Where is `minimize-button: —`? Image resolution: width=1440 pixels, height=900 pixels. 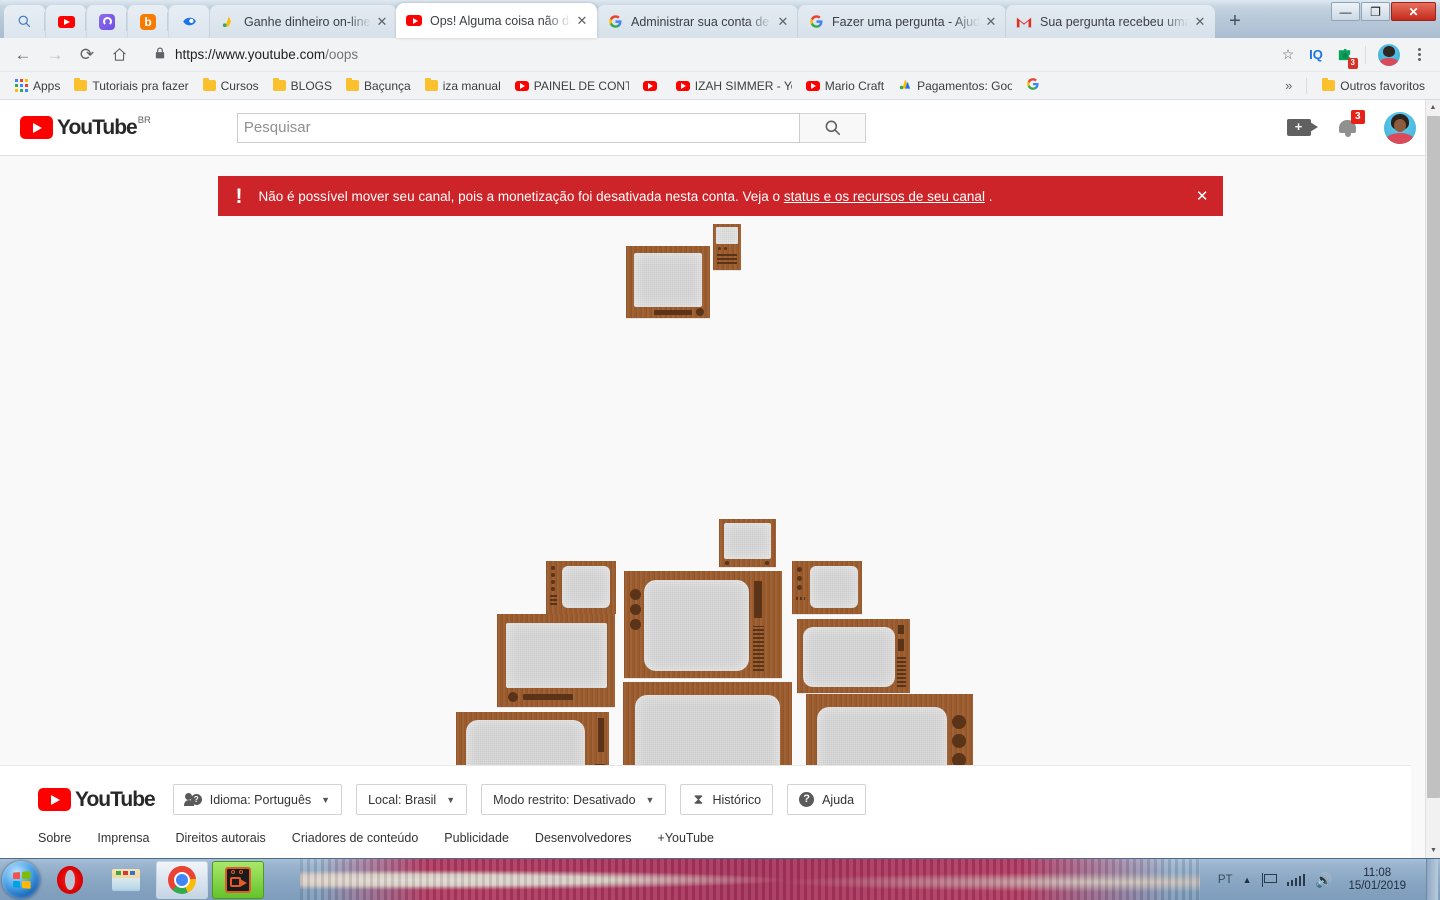
minimize-button: — is located at coordinates (1345, 11).